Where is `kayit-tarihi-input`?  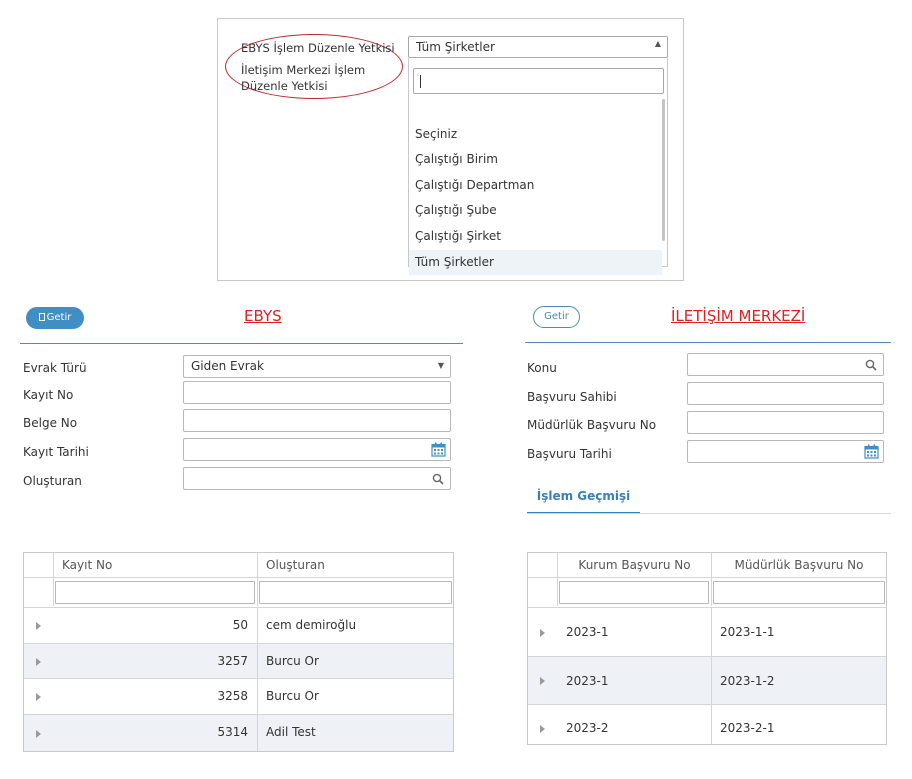 kayit-tarihi-input is located at coordinates (317, 449).